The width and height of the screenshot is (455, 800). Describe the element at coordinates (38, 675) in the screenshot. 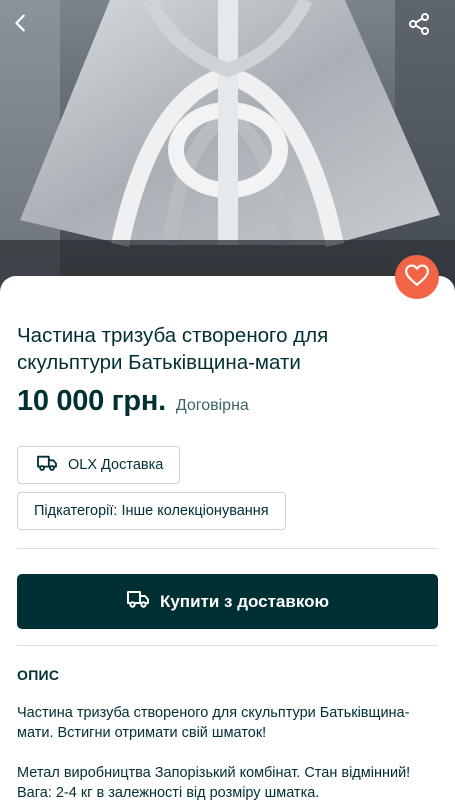

I see `description-heading: ОПИС` at that location.